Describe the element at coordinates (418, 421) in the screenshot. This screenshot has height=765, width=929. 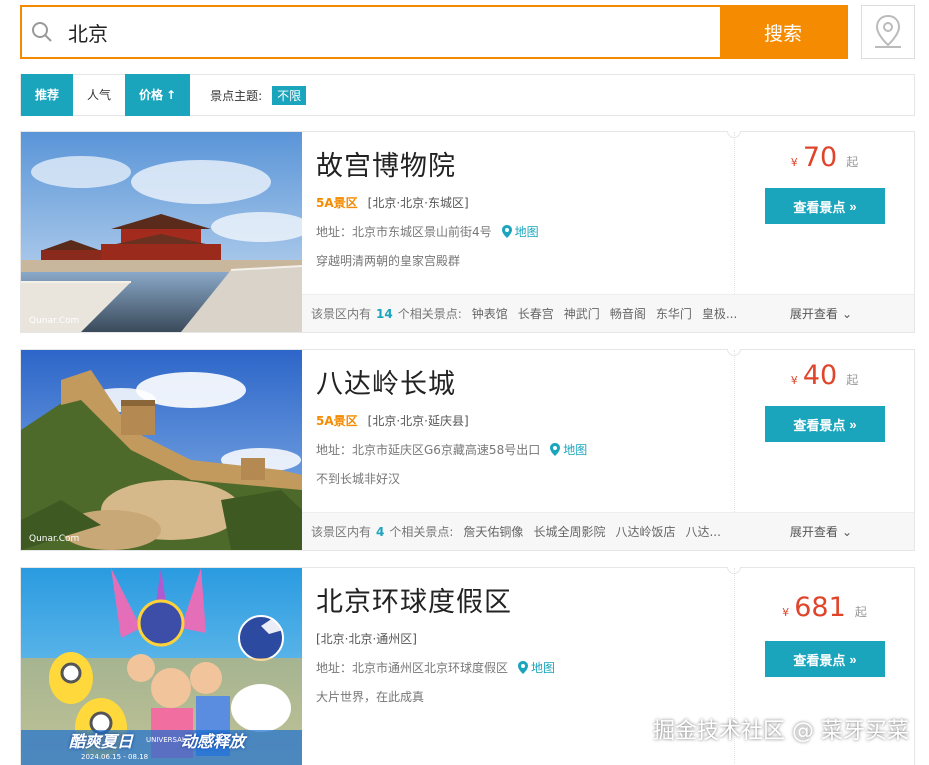
I see `region-text: [北京·北京·延庆县]` at that location.